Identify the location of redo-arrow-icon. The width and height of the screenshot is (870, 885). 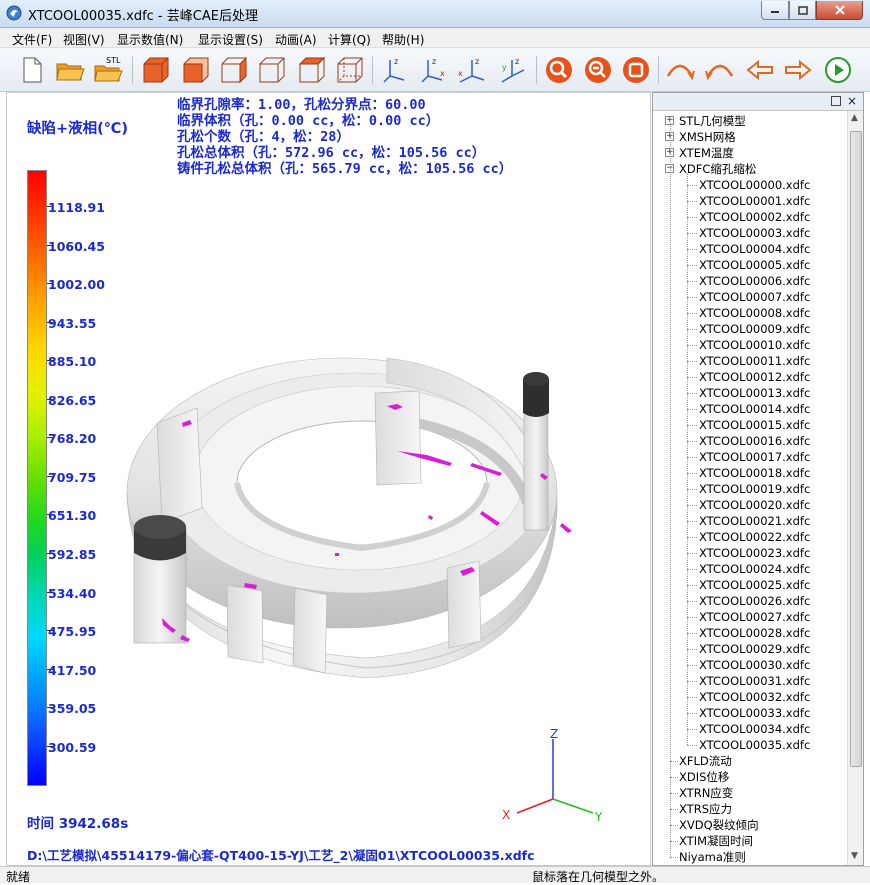
(798, 70).